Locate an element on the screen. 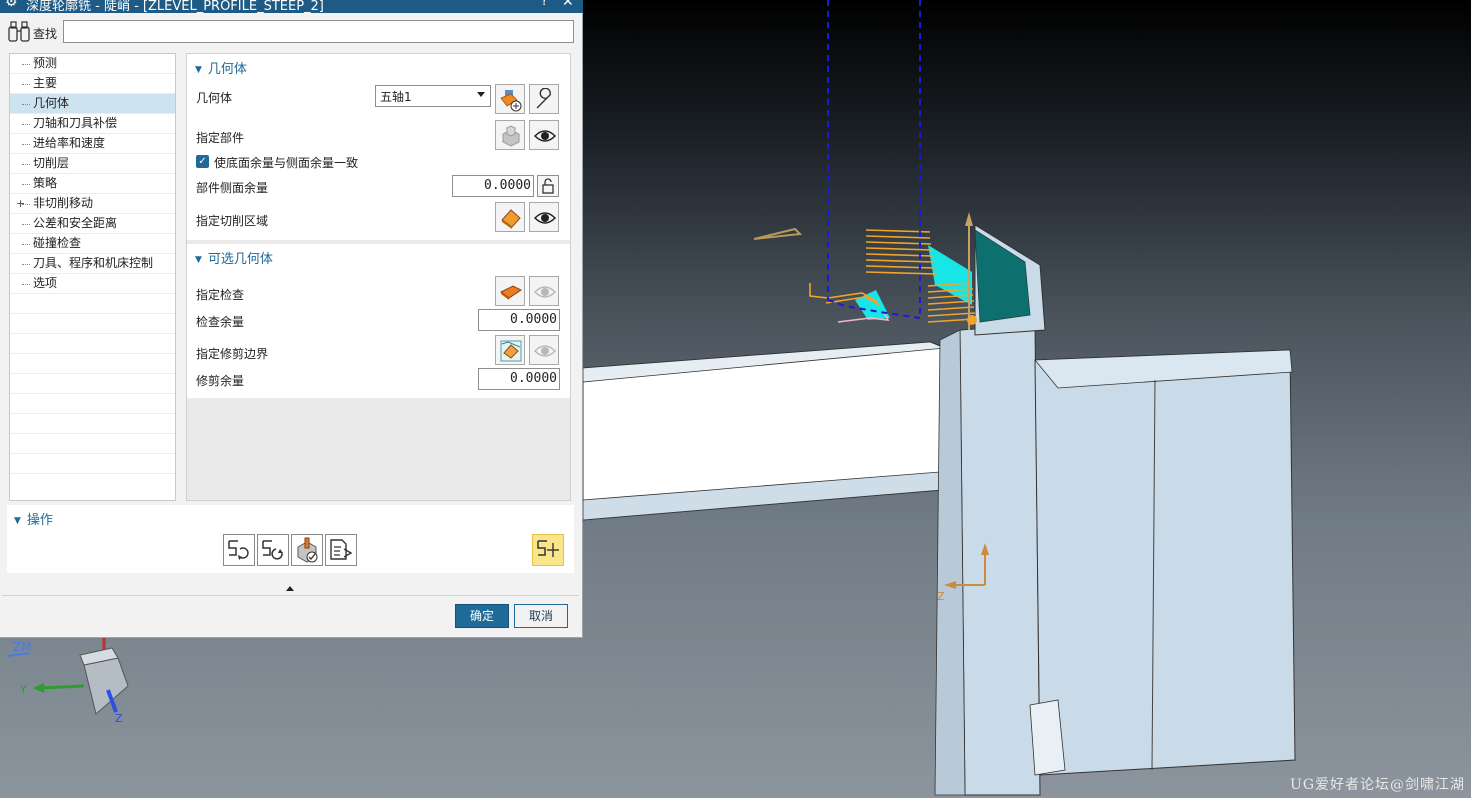 The height and width of the screenshot is (798, 1471). list-output-button is located at coordinates (341, 550).